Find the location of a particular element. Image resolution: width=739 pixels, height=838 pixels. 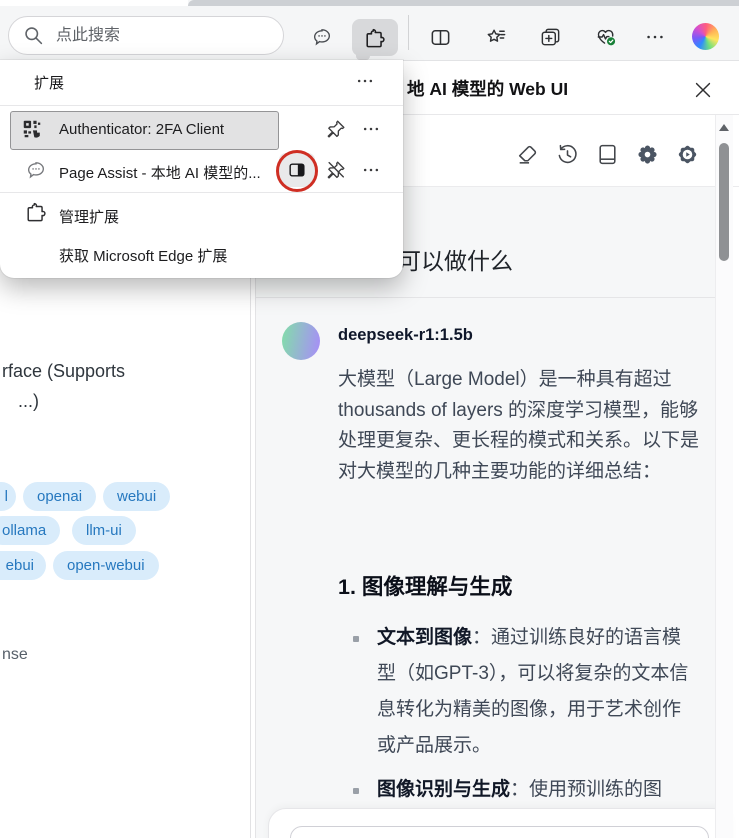

close-icon is located at coordinates (703, 90).